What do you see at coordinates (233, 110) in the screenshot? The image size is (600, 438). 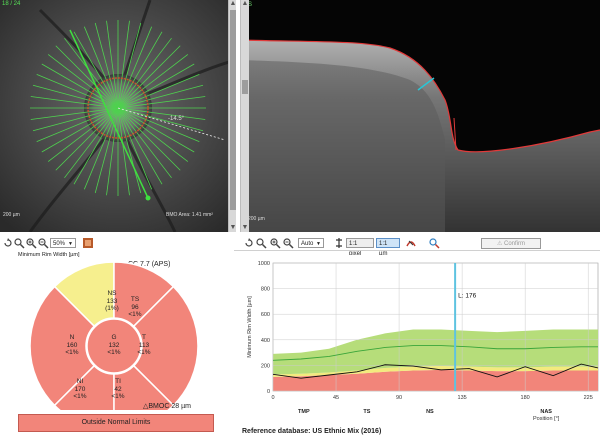 I see `fundus-scroll-thumb` at bounding box center [233, 110].